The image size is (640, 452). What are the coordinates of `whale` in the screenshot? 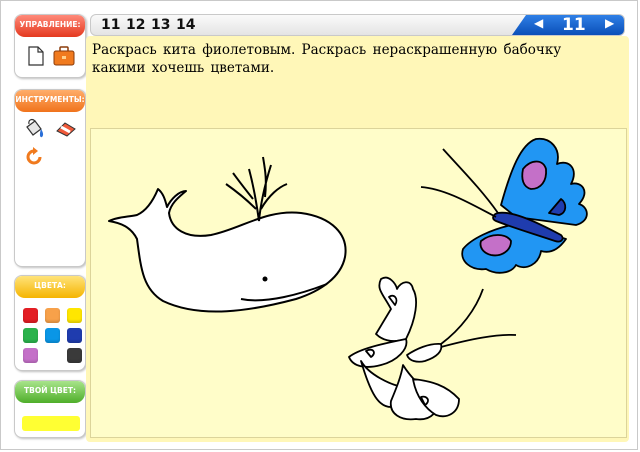 It's located at (227, 234).